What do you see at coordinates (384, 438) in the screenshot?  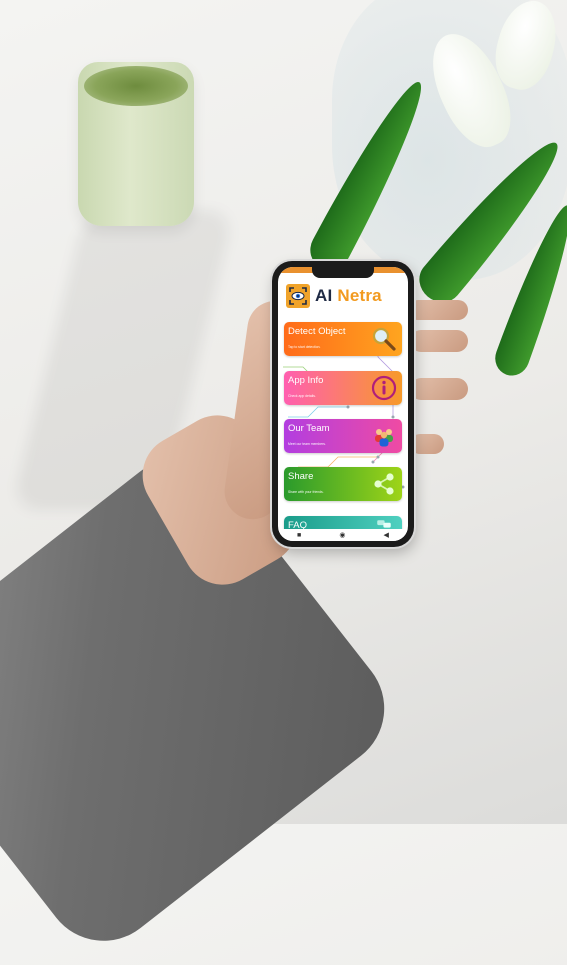 I see `team-icon` at bounding box center [384, 438].